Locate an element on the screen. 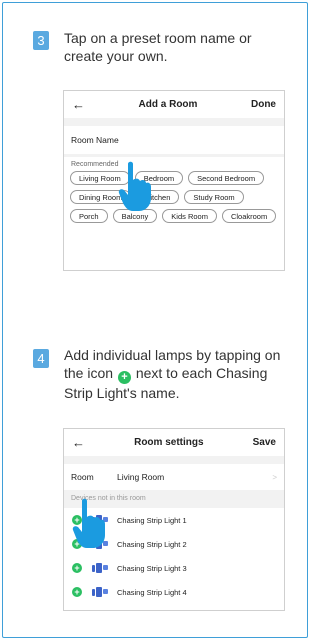  device-name: Chasing Strip Light 1 is located at coordinates (152, 520).